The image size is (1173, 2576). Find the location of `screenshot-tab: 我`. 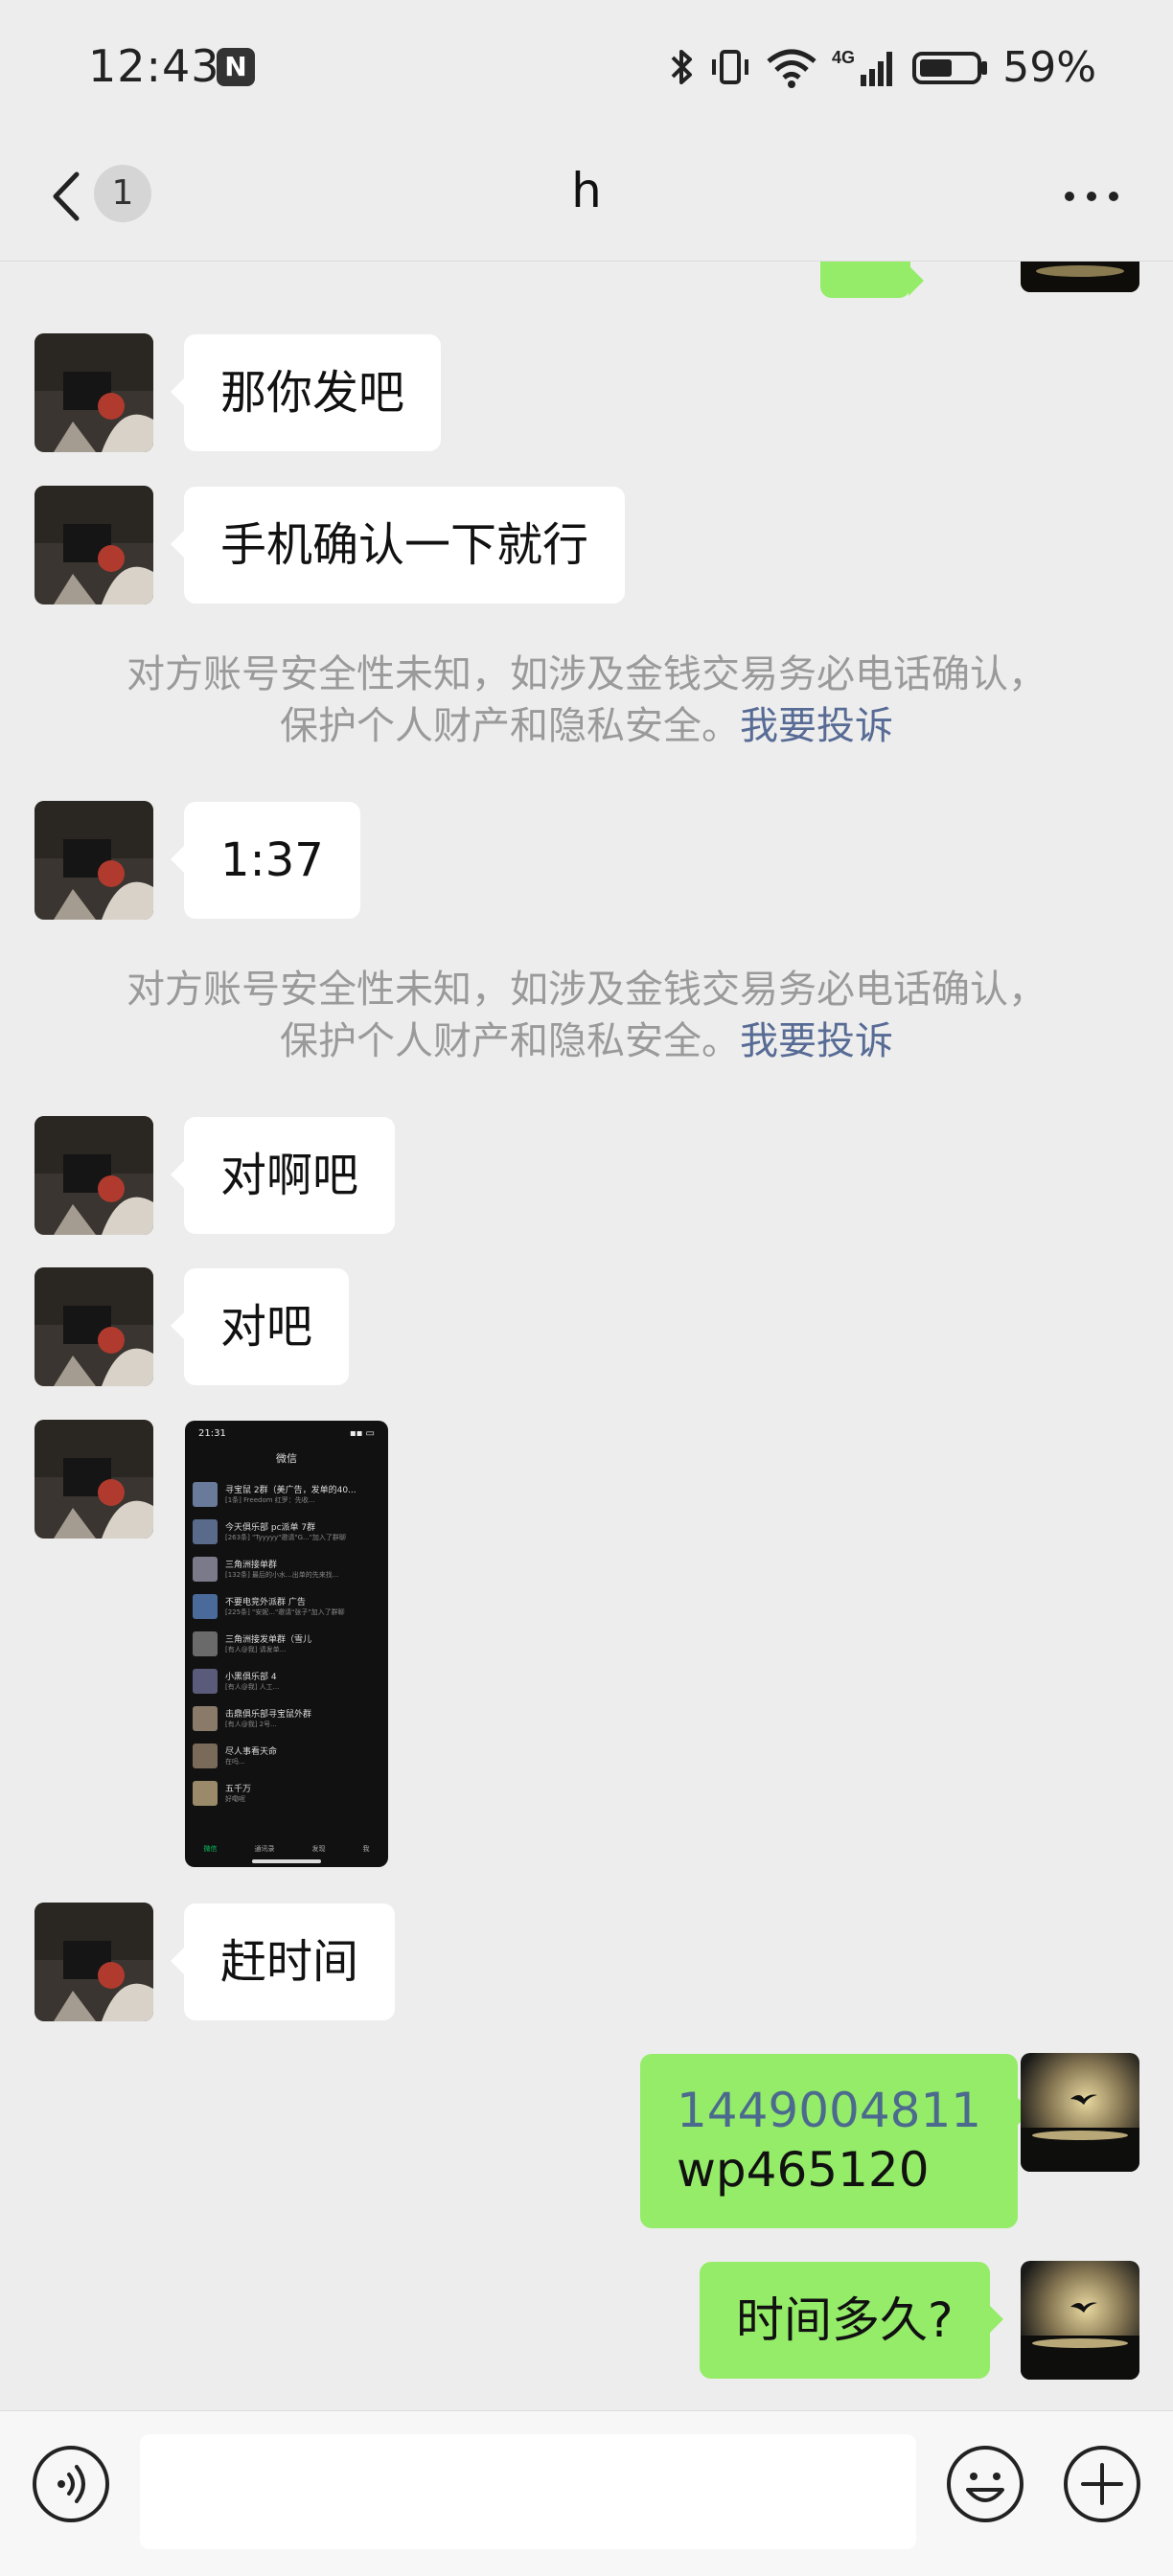

screenshot-tab: 我 is located at coordinates (366, 1849).